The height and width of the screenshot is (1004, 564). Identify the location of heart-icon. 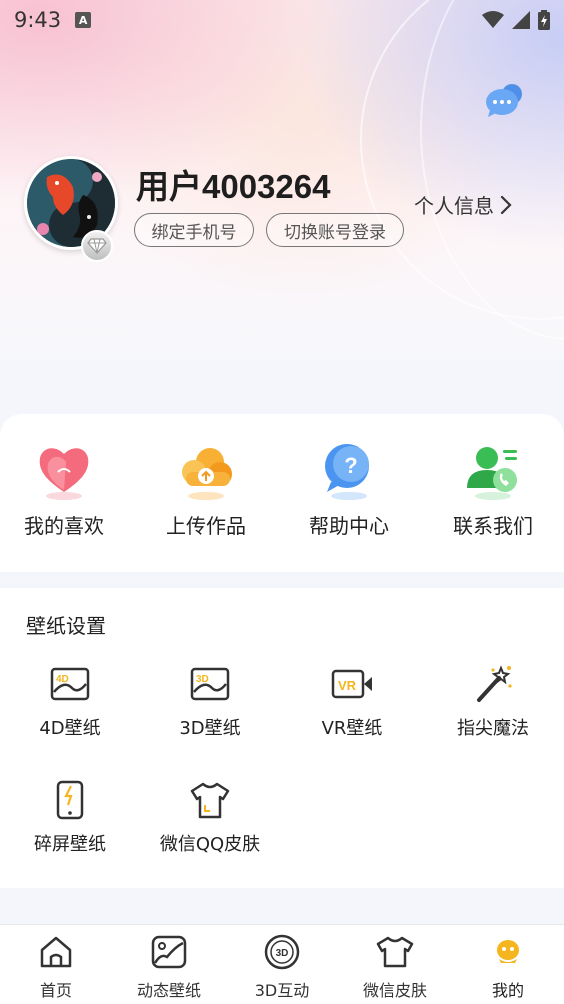
(64, 470).